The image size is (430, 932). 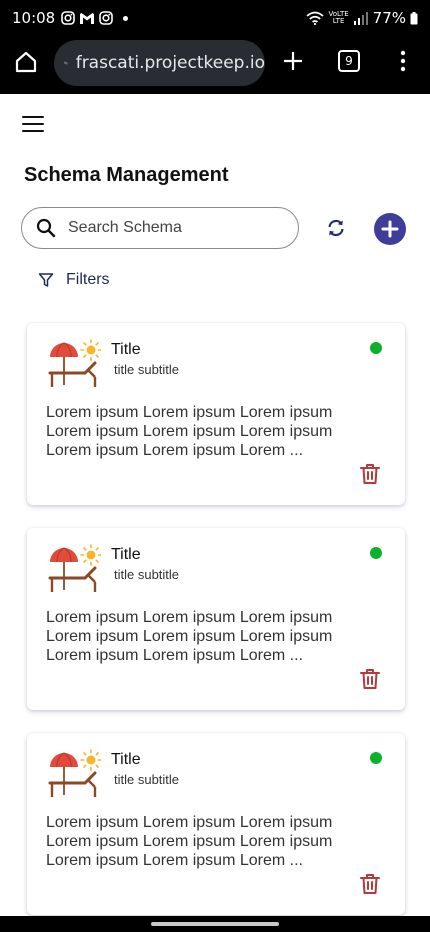 What do you see at coordinates (215, 18) in the screenshot?
I see `status-bar: 10:08 VoLTE LTE 77%` at bounding box center [215, 18].